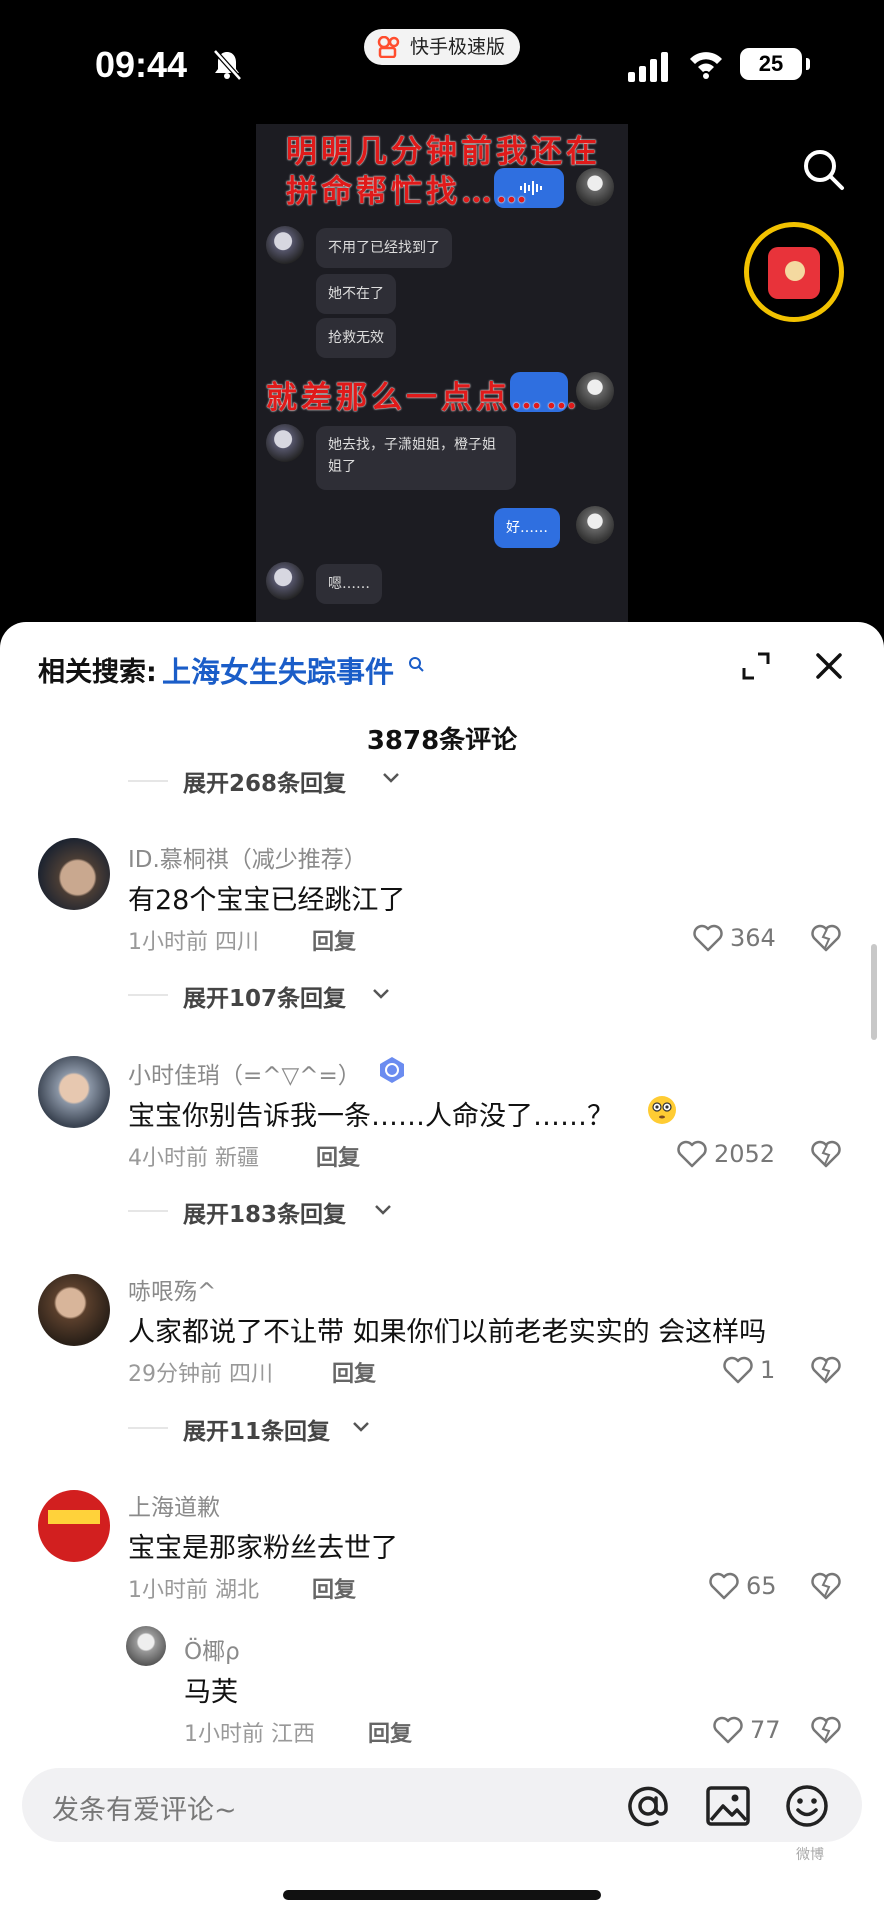 This screenshot has width=884, height=1920. What do you see at coordinates (416, 664) in the screenshot?
I see `search-small-icon` at bounding box center [416, 664].